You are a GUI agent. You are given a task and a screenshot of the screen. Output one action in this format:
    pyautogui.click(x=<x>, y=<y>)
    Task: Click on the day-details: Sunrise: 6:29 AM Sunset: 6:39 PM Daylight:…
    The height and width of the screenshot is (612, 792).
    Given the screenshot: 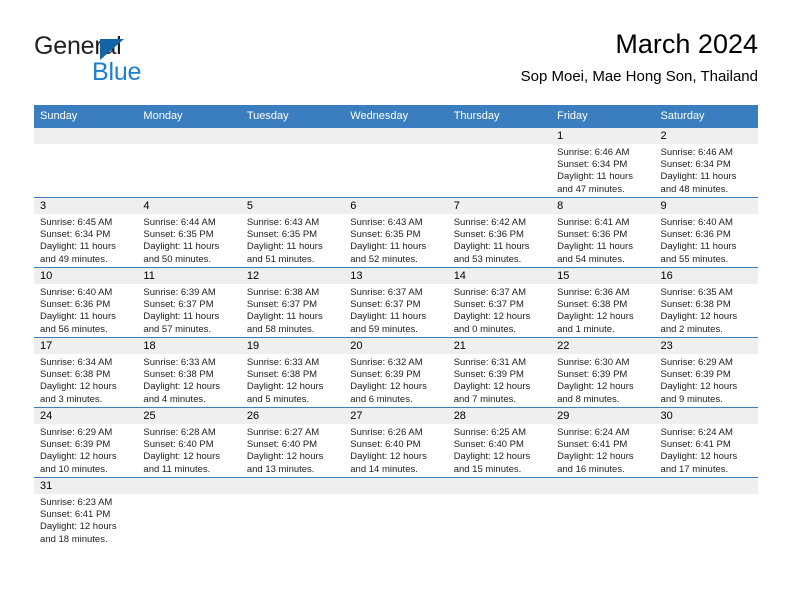 What is the action you would take?
    pyautogui.click(x=706, y=380)
    